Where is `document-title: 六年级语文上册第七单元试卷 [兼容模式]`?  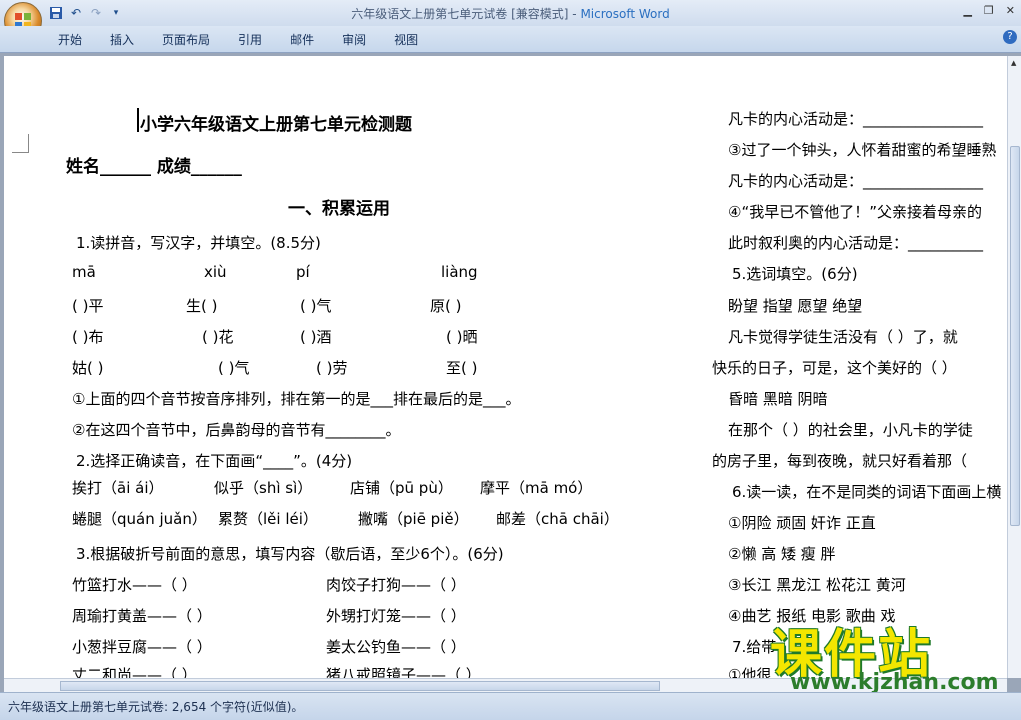 document-title: 六年级语文上册第七单元试卷 [兼容模式] is located at coordinates (460, 14).